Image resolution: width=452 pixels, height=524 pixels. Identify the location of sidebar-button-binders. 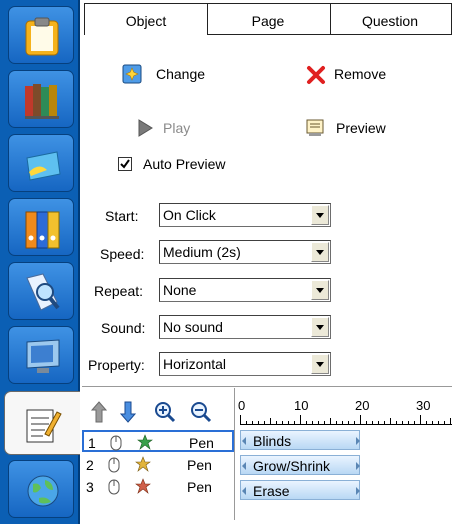
(41, 227).